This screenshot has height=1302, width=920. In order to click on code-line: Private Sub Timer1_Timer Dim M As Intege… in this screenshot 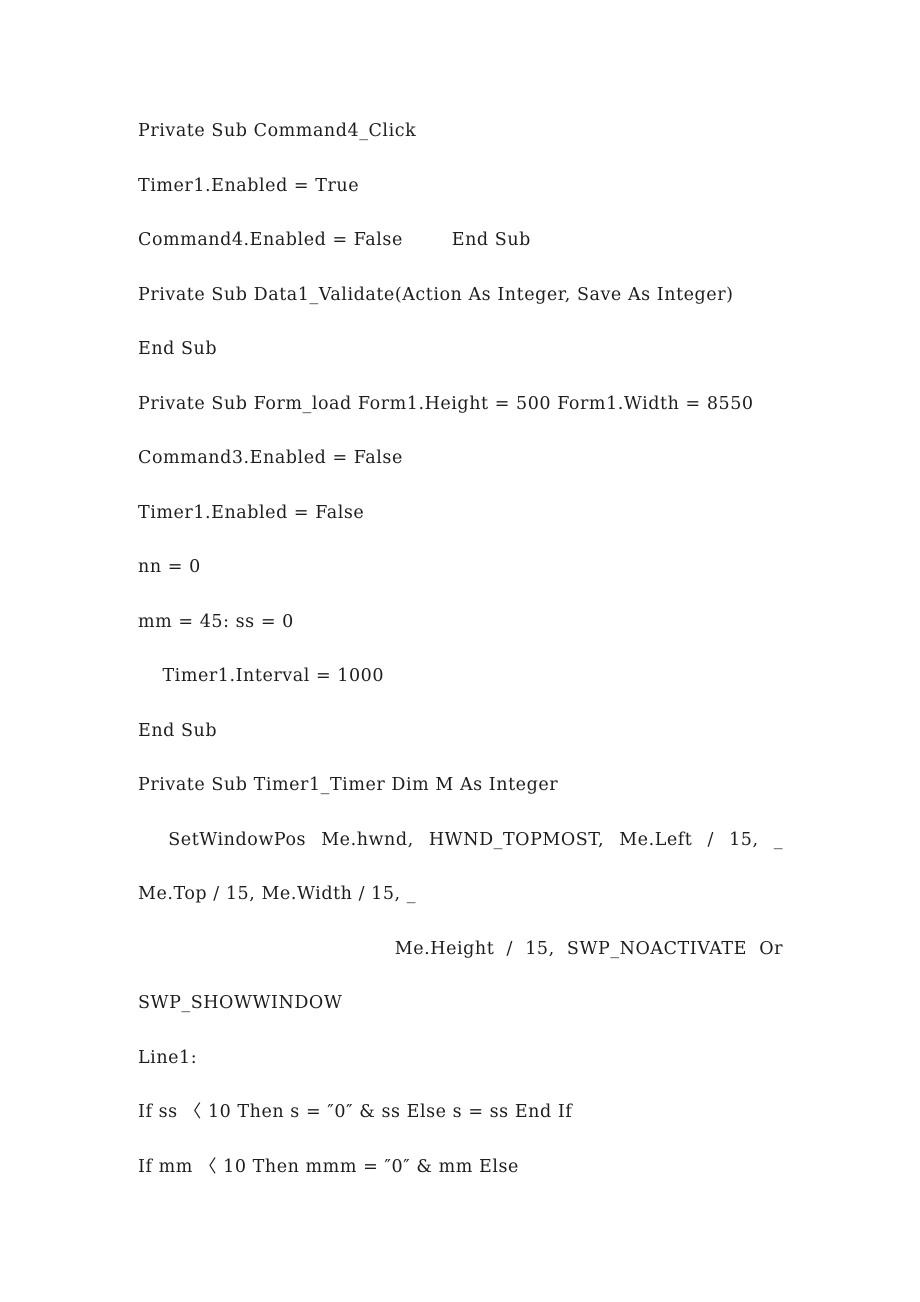, I will do `click(348, 785)`.